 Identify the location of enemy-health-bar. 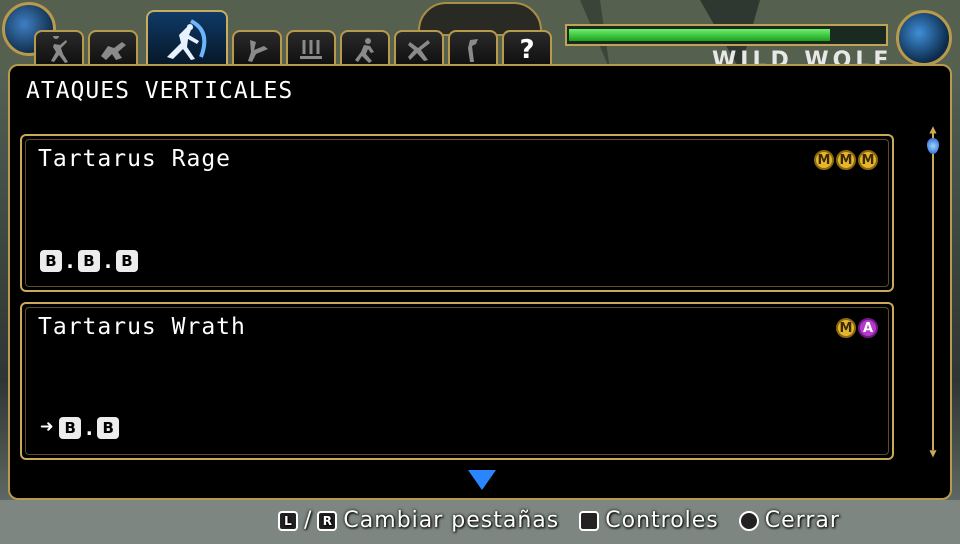
(726, 35).